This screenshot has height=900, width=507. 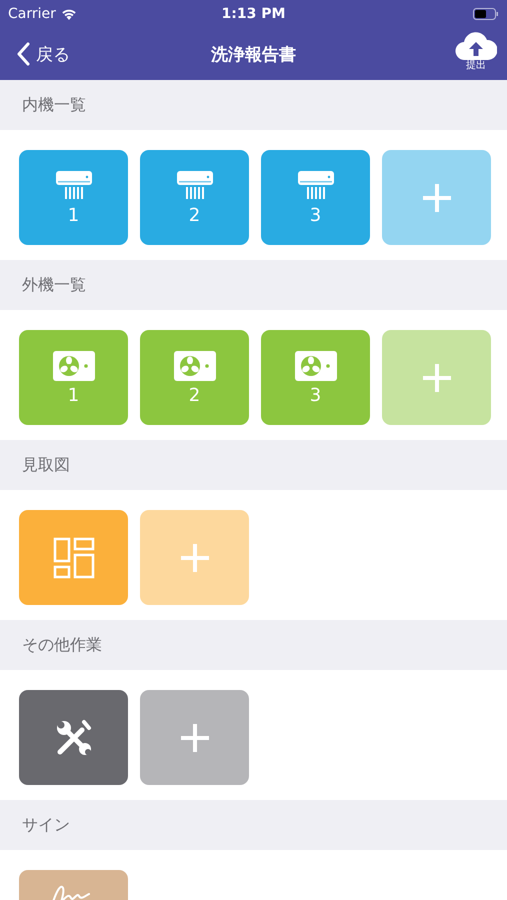 What do you see at coordinates (476, 51) in the screenshot?
I see `submit-button: 提出` at bounding box center [476, 51].